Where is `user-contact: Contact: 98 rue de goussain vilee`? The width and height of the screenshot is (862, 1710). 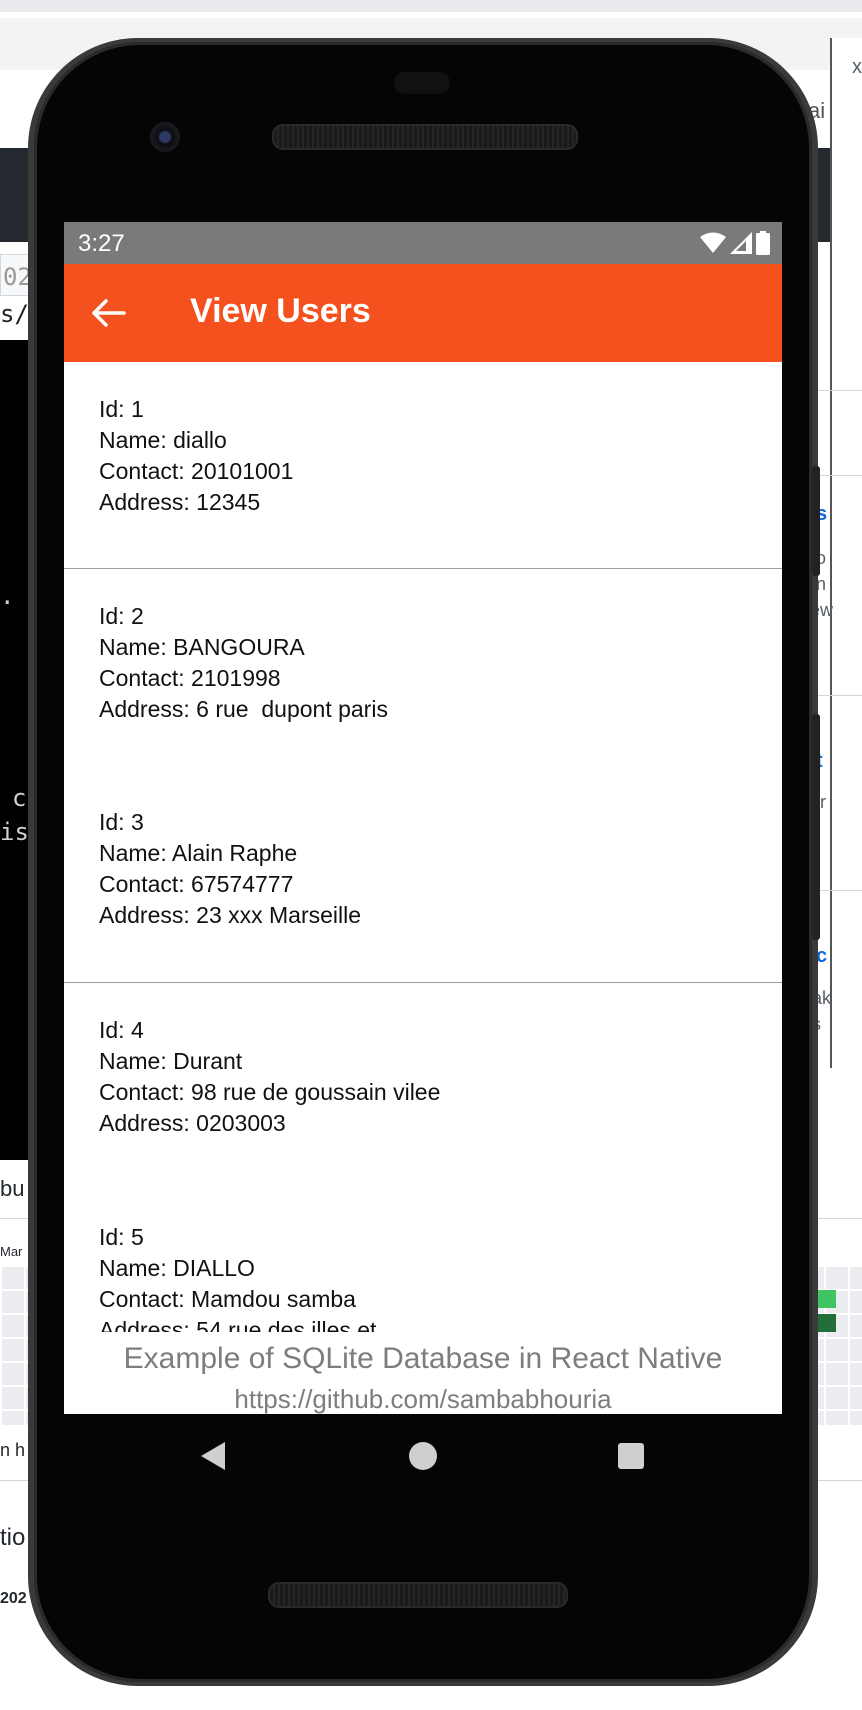
user-contact: Contact: 98 rue de goussain vilee is located at coordinates (270, 1092).